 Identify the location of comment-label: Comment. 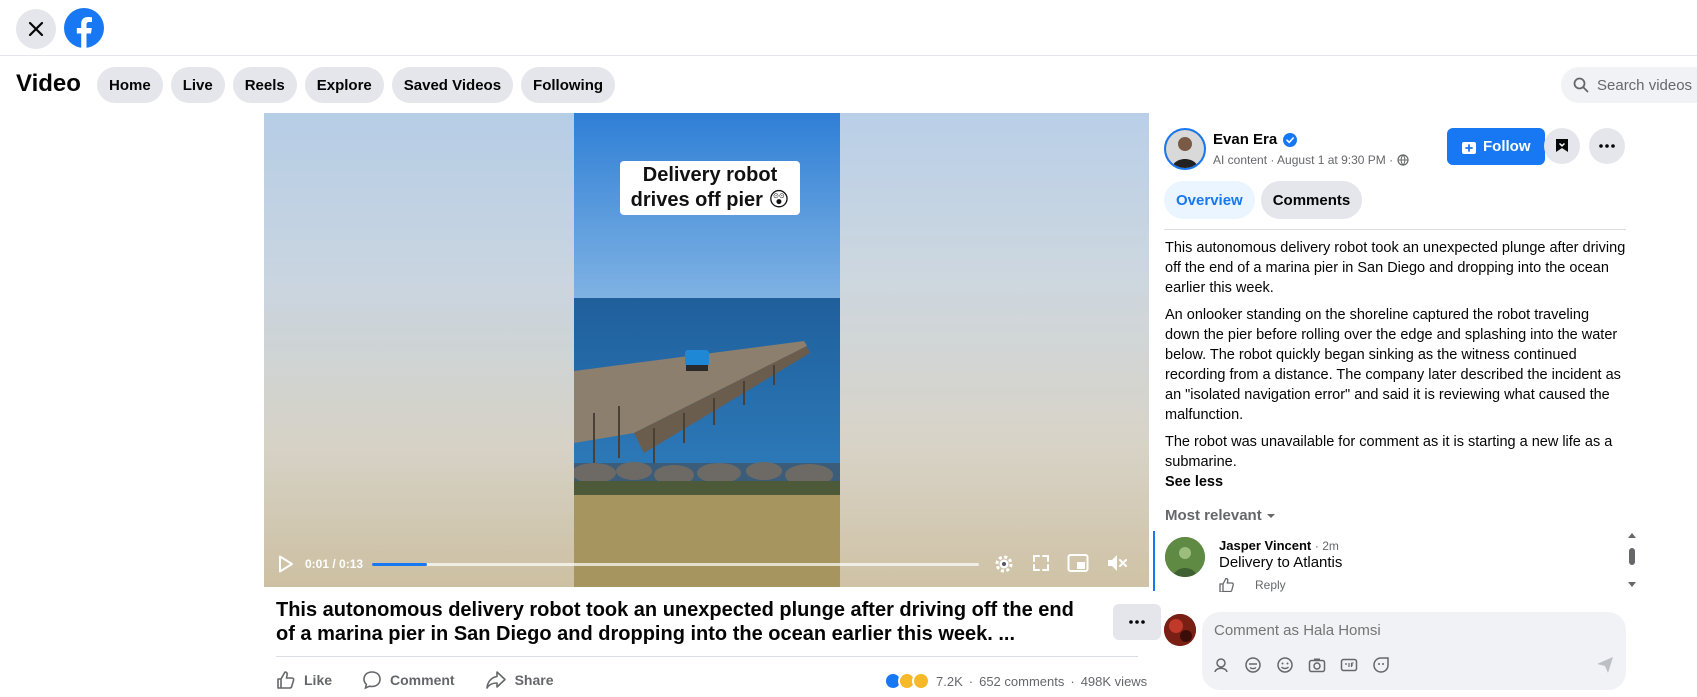
(422, 680).